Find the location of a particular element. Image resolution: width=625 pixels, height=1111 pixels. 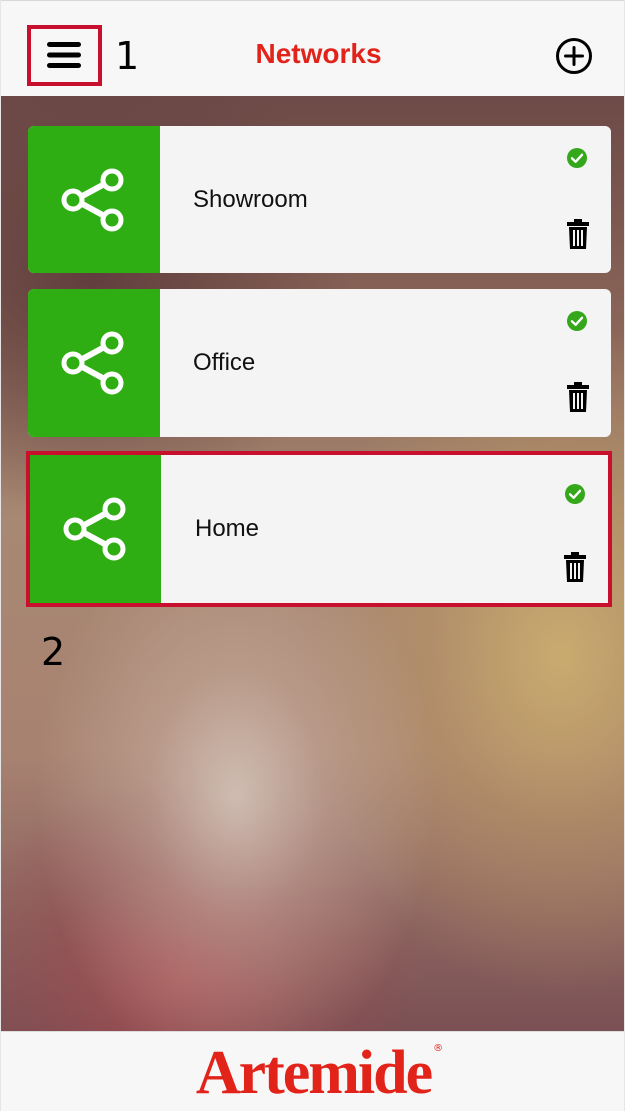

add-network-button is located at coordinates (574, 56).